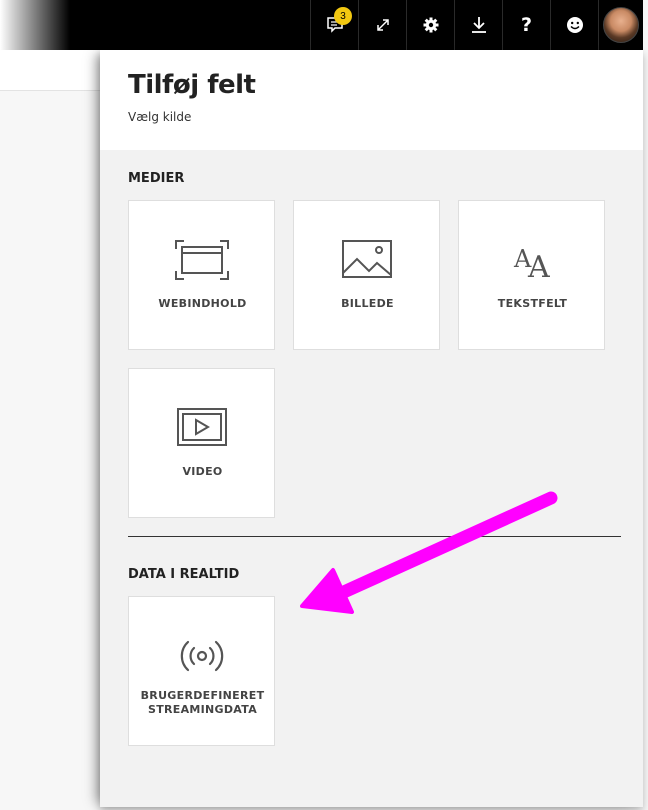 This screenshot has height=810, width=648. I want to click on fullscreen-button, so click(382, 25).